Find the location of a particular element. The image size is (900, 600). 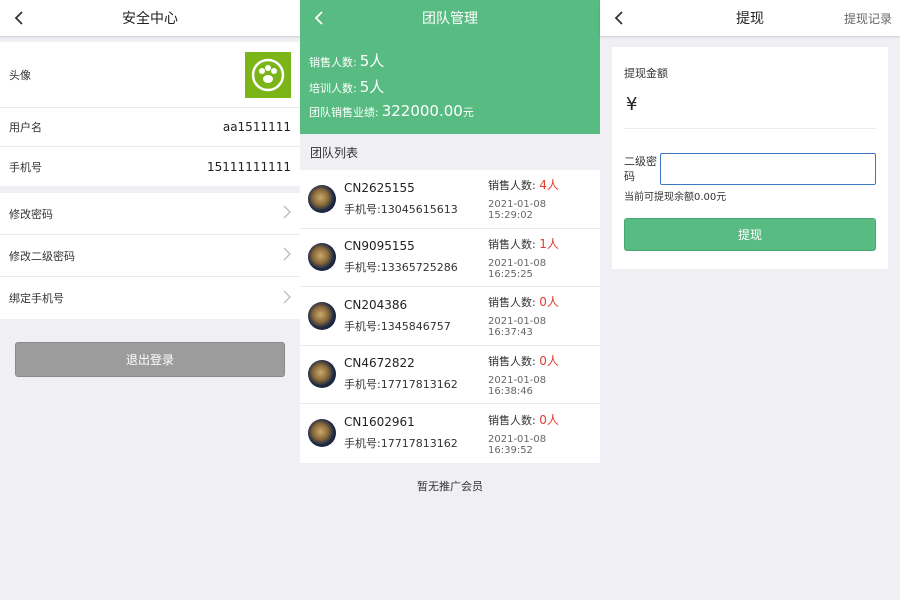

member-time: 2021-01-08 15:29:02 is located at coordinates (517, 210).